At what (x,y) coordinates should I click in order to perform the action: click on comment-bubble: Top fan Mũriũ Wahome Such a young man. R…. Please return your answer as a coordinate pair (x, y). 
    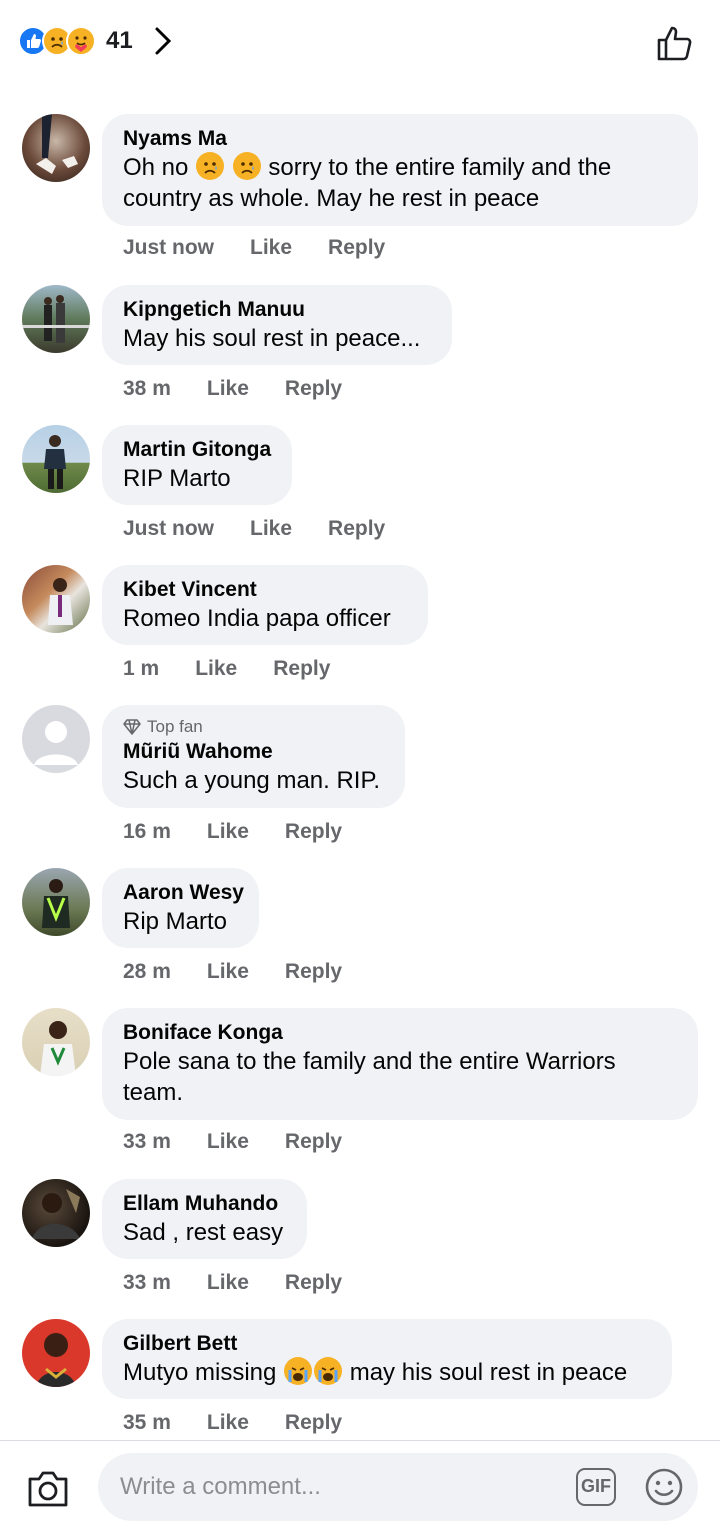
    Looking at the image, I should click on (253, 756).